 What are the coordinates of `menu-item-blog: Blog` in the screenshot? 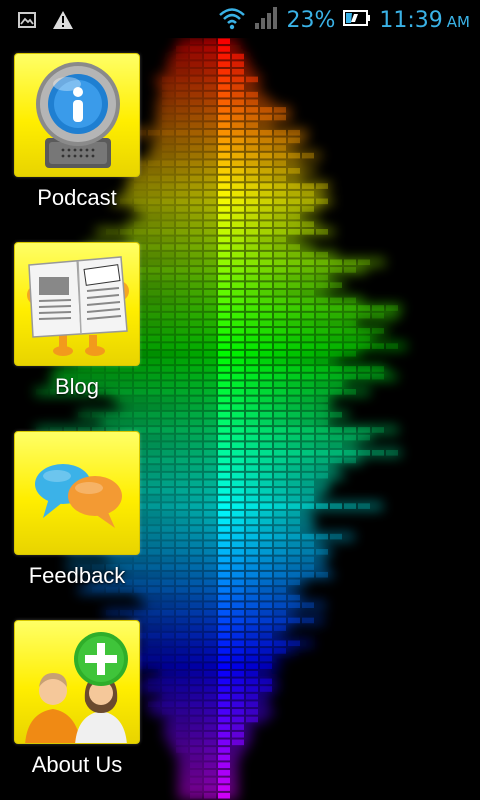 It's located at (77, 322).